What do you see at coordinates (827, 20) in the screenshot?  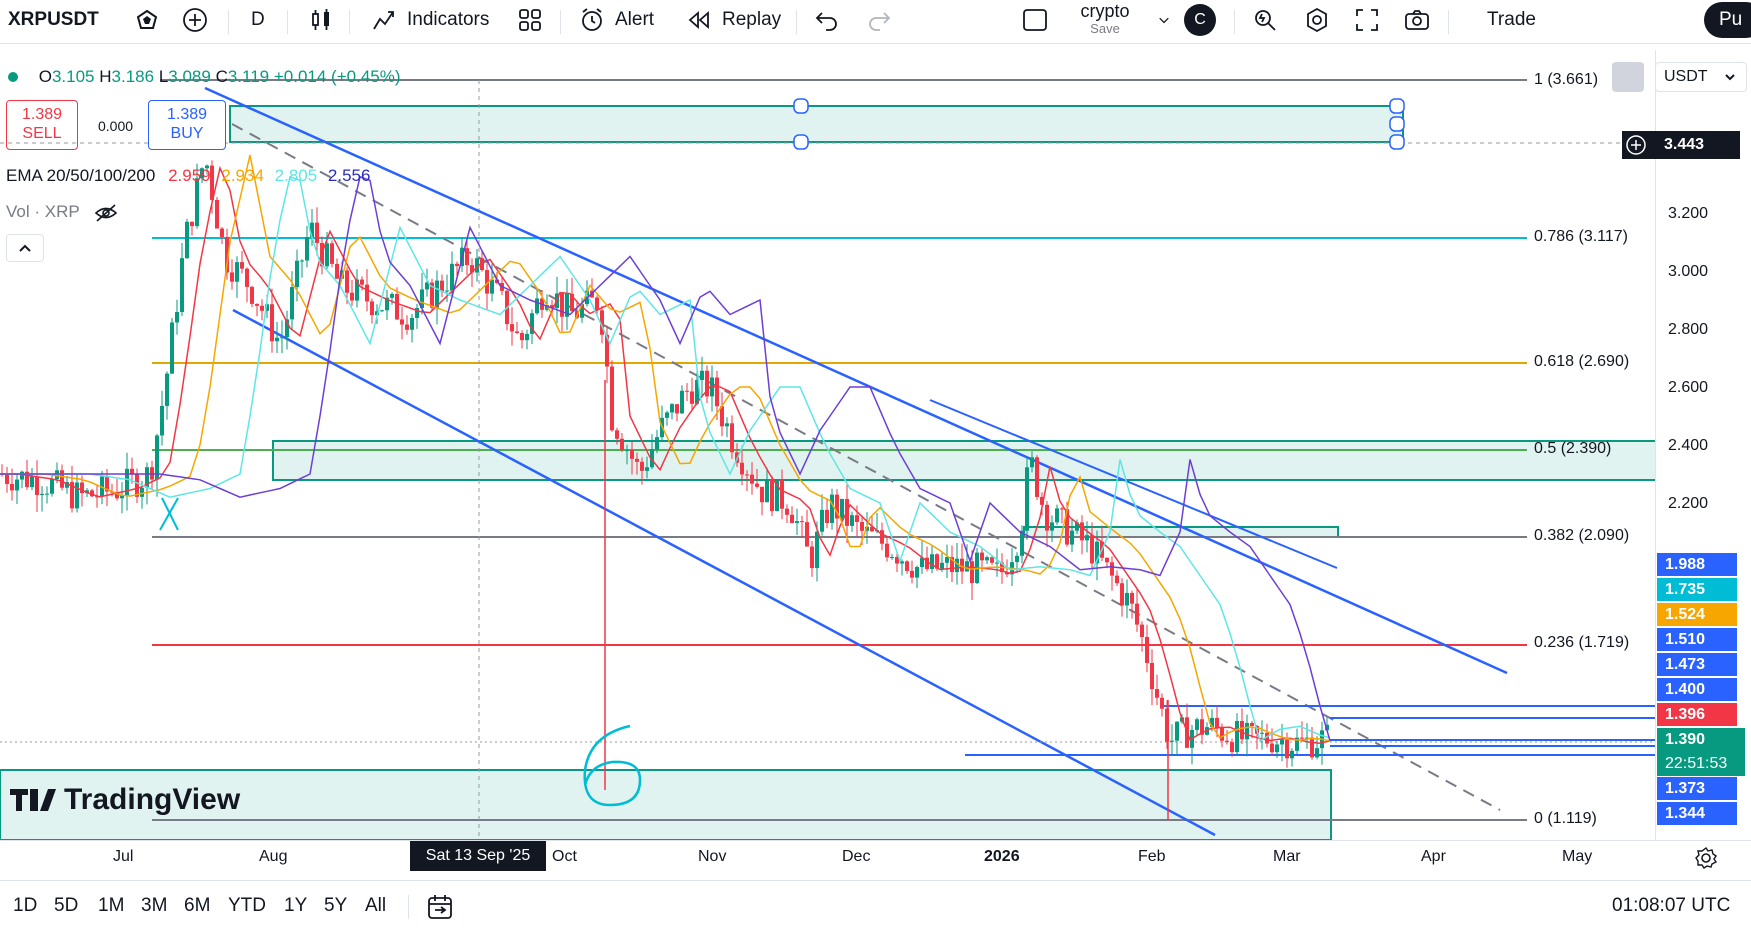 I see `undo-icon` at bounding box center [827, 20].